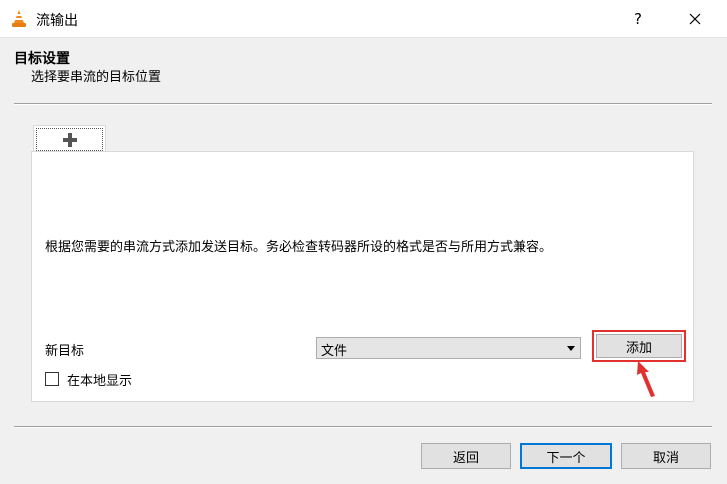  Describe the element at coordinates (646, 379) in the screenshot. I see `annotation-arrow-icon` at that location.